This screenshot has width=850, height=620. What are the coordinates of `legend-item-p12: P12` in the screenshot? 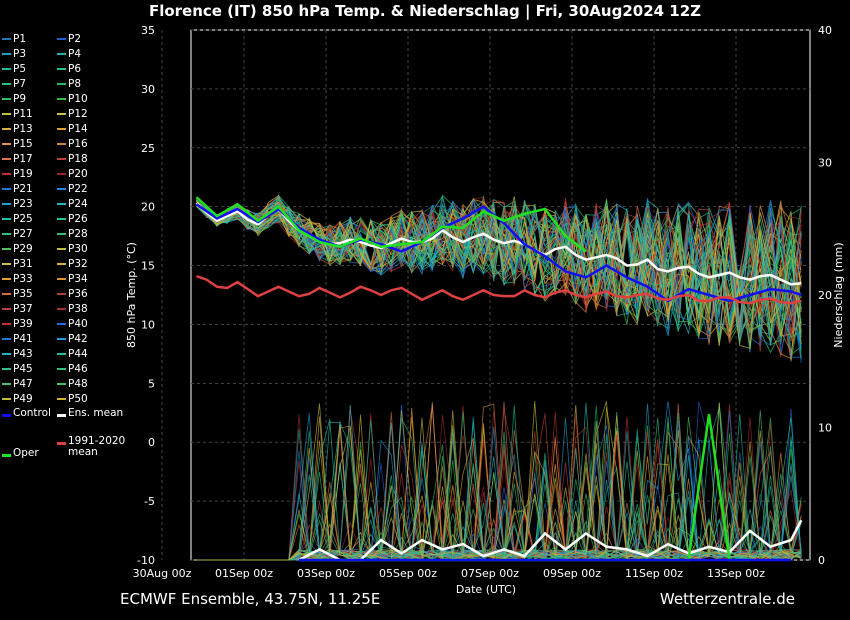 It's located at (72, 114).